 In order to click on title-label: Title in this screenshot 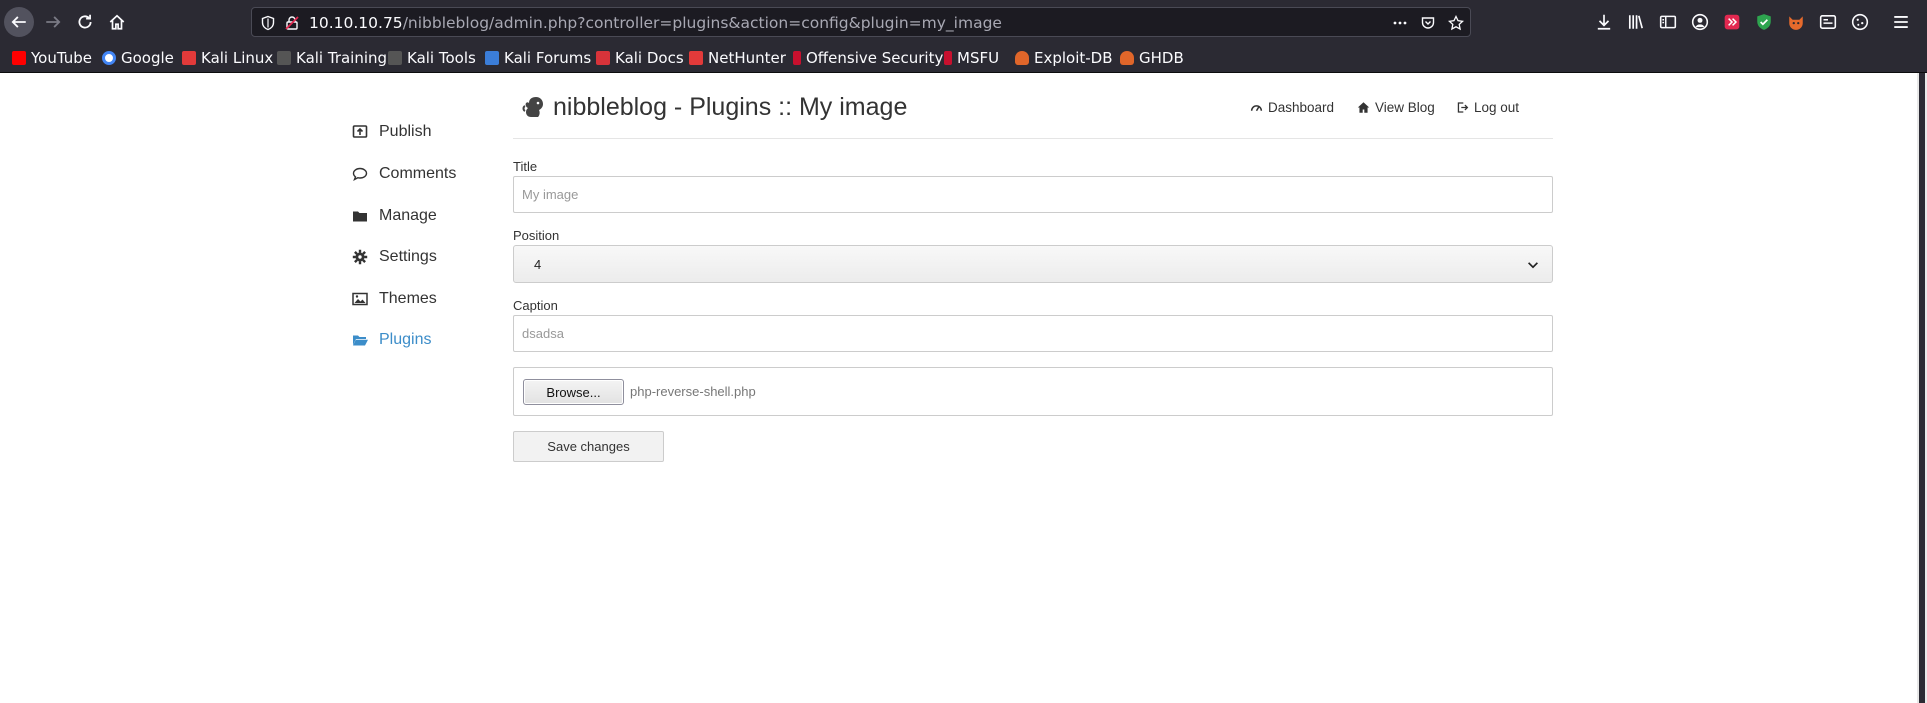, I will do `click(525, 166)`.